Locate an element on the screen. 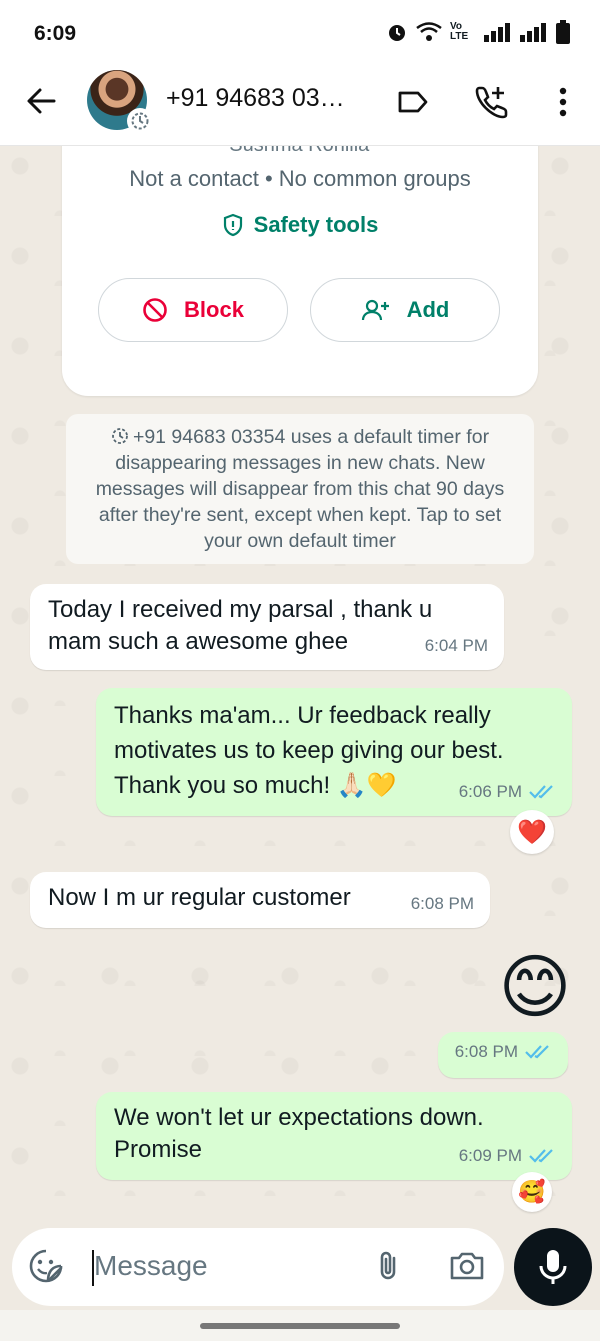 Image resolution: width=600 pixels, height=1341 pixels. contact-name: ~ Sushma Rohilla is located at coordinates (290, 151).